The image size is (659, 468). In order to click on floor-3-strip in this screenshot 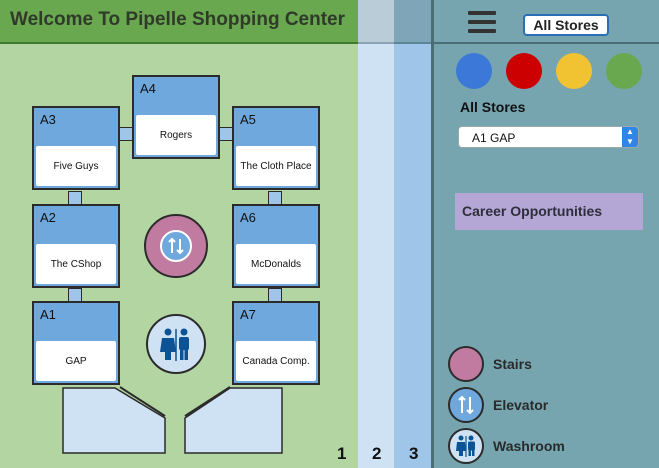, I will do `click(412, 234)`.